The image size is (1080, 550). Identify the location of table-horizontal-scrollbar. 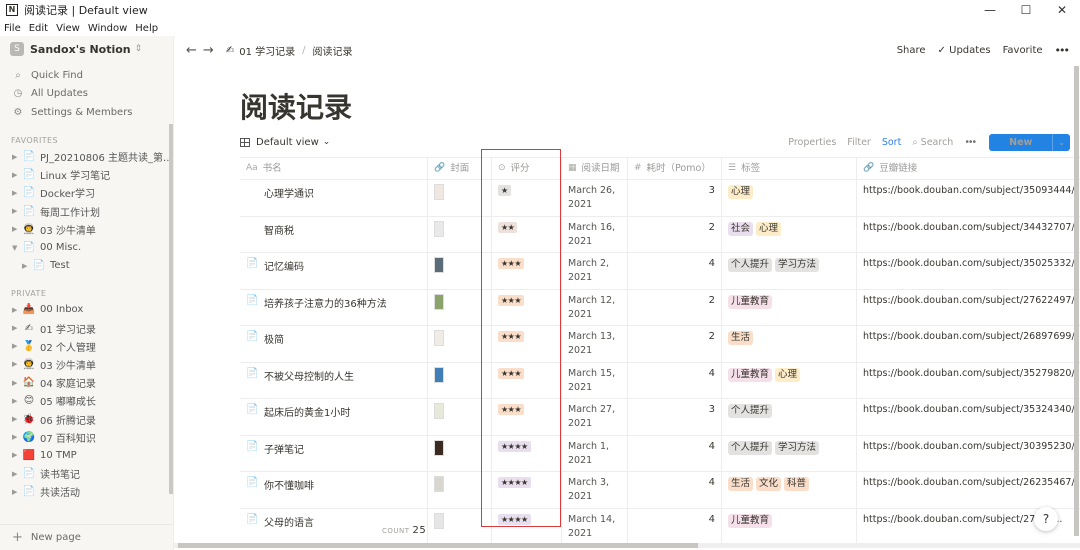
(627, 545).